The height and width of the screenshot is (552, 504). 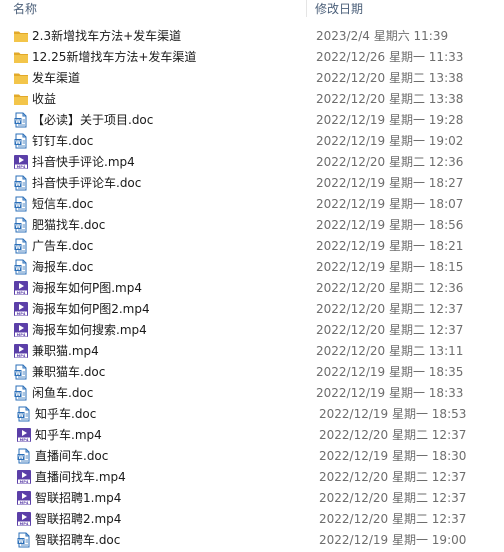 I want to click on file-row: MP4 抖音快手评论.mp4 2022/12/20 星期二 12:36, so click(x=252, y=162).